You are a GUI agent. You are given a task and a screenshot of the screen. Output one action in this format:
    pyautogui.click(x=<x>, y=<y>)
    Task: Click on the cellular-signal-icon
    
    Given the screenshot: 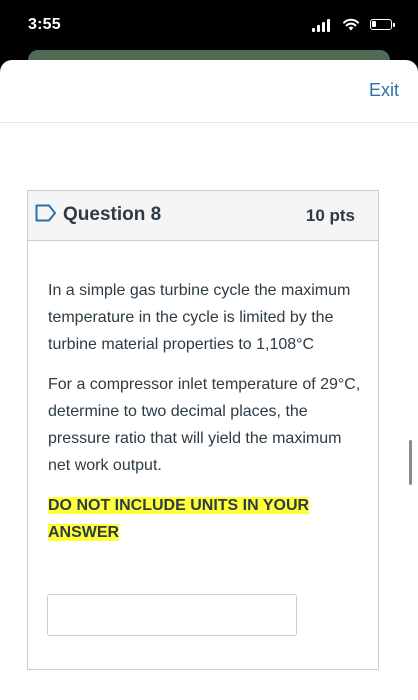 What is the action you would take?
    pyautogui.click(x=322, y=25)
    